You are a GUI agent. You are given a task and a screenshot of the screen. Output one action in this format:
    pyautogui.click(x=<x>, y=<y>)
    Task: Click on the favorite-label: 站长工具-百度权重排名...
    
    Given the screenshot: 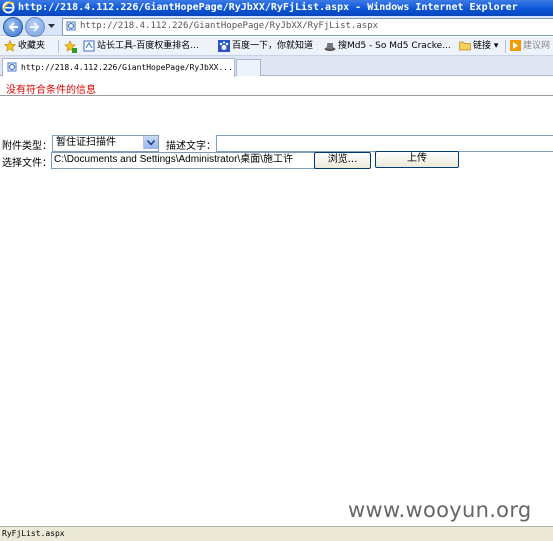 What is the action you would take?
    pyautogui.click(x=148, y=46)
    